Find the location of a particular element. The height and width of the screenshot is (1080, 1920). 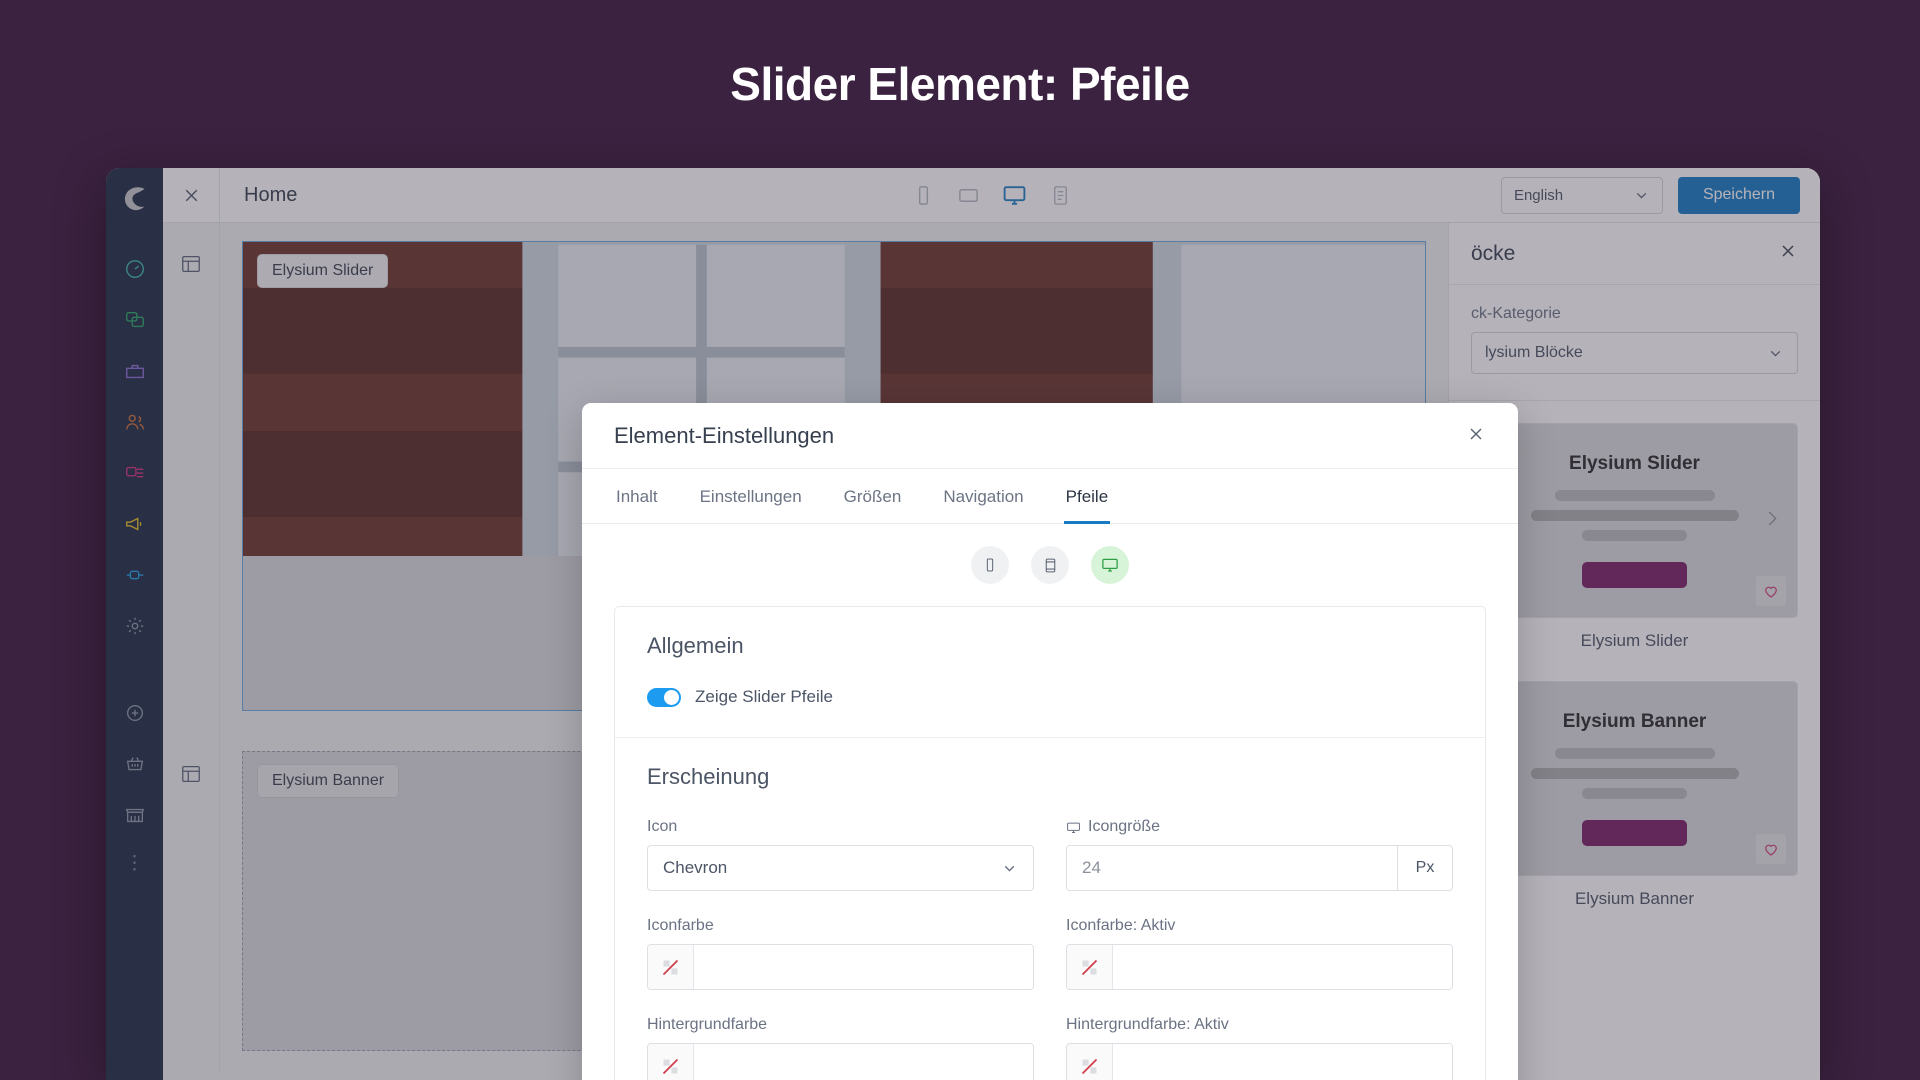

sidebar-more-icon: ⋮ is located at coordinates (134, 863).